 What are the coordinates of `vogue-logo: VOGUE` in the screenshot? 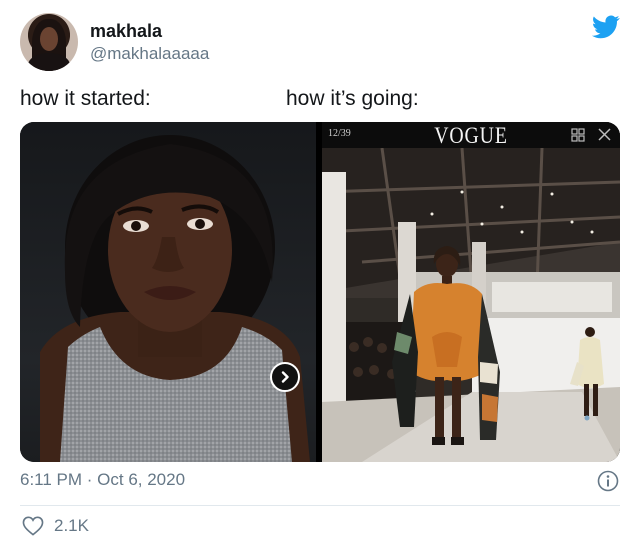 It's located at (471, 135).